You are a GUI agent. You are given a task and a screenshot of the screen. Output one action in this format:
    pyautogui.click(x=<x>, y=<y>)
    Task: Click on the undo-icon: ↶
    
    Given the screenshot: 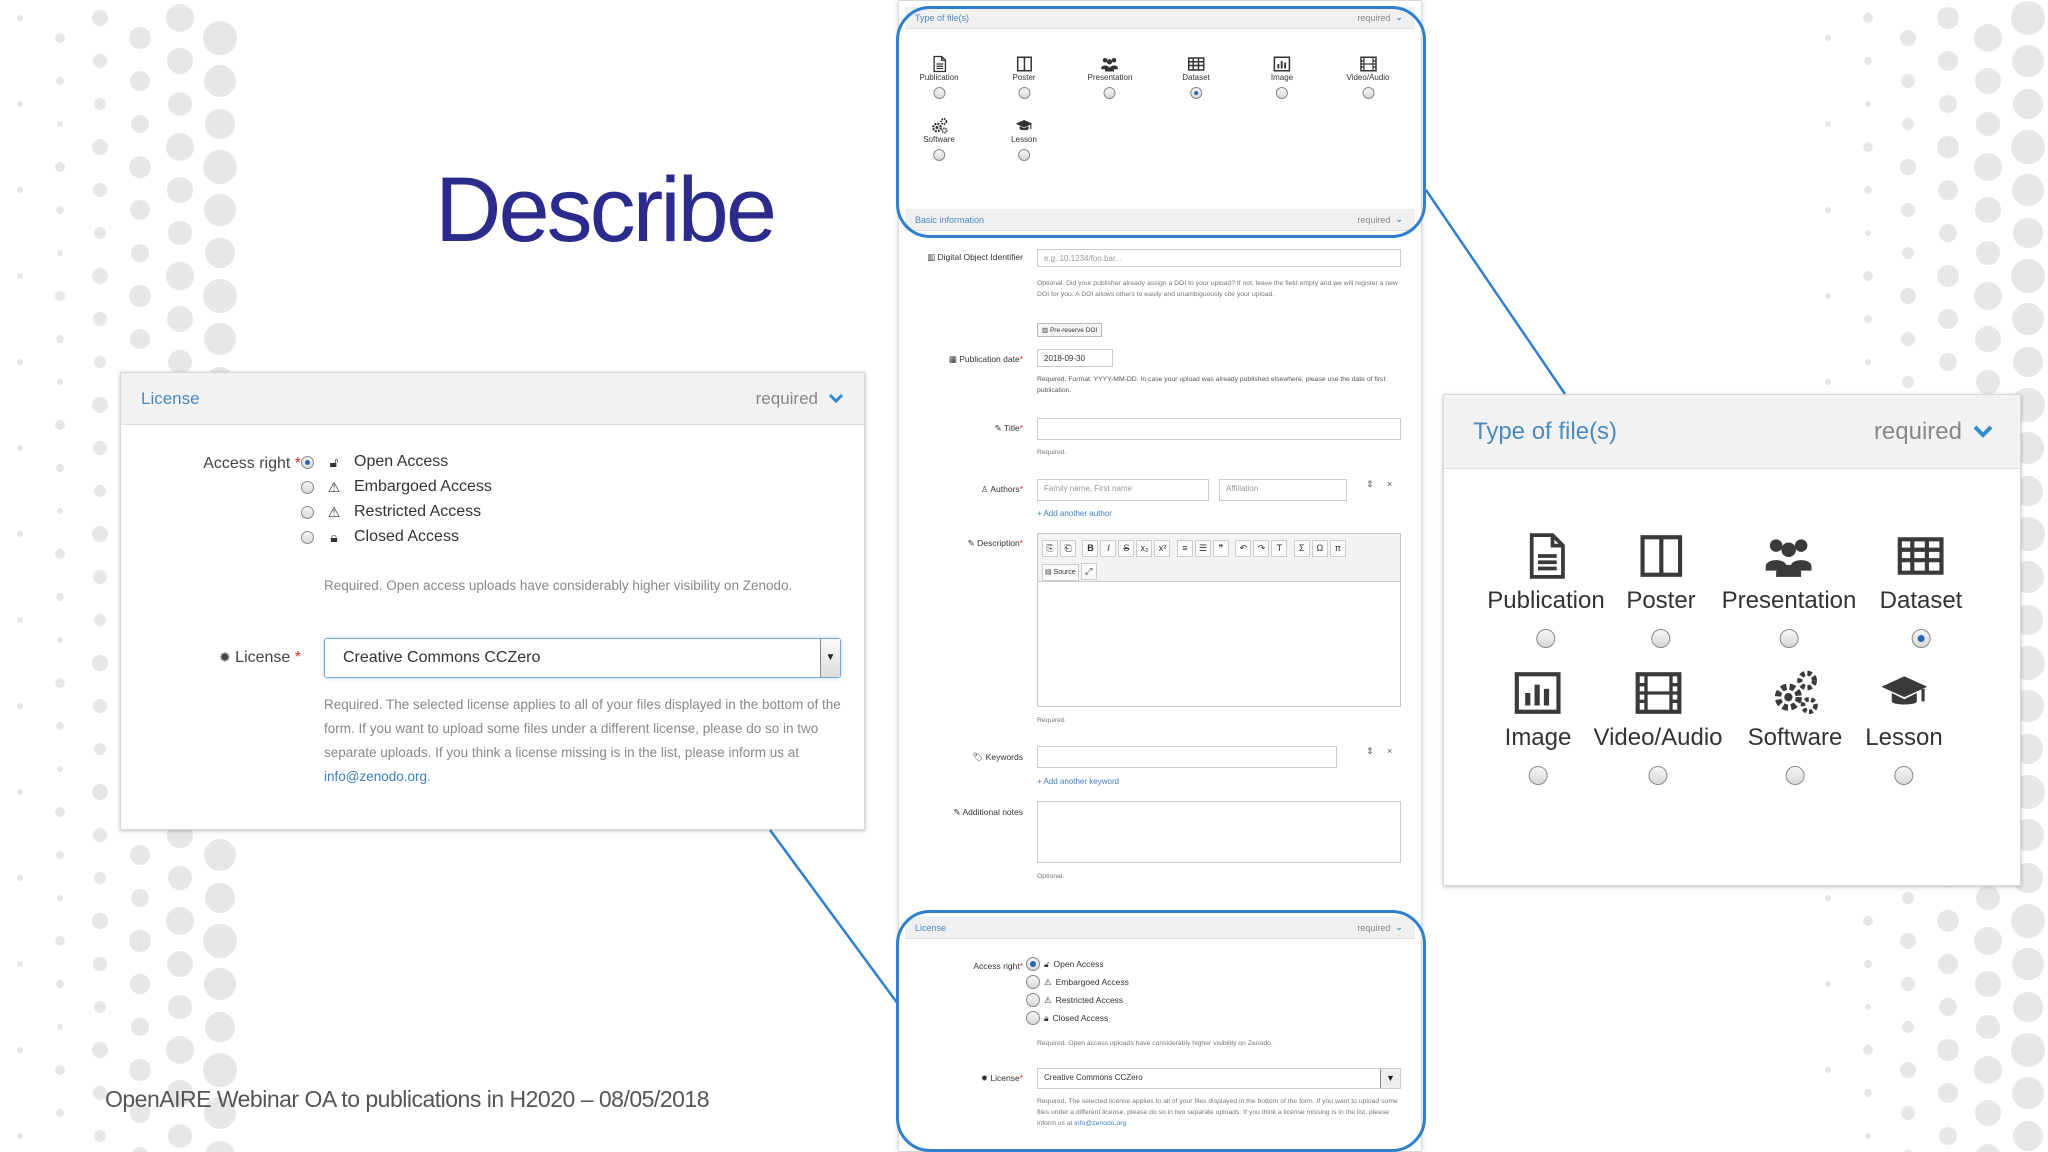 What is the action you would take?
    pyautogui.click(x=1243, y=548)
    